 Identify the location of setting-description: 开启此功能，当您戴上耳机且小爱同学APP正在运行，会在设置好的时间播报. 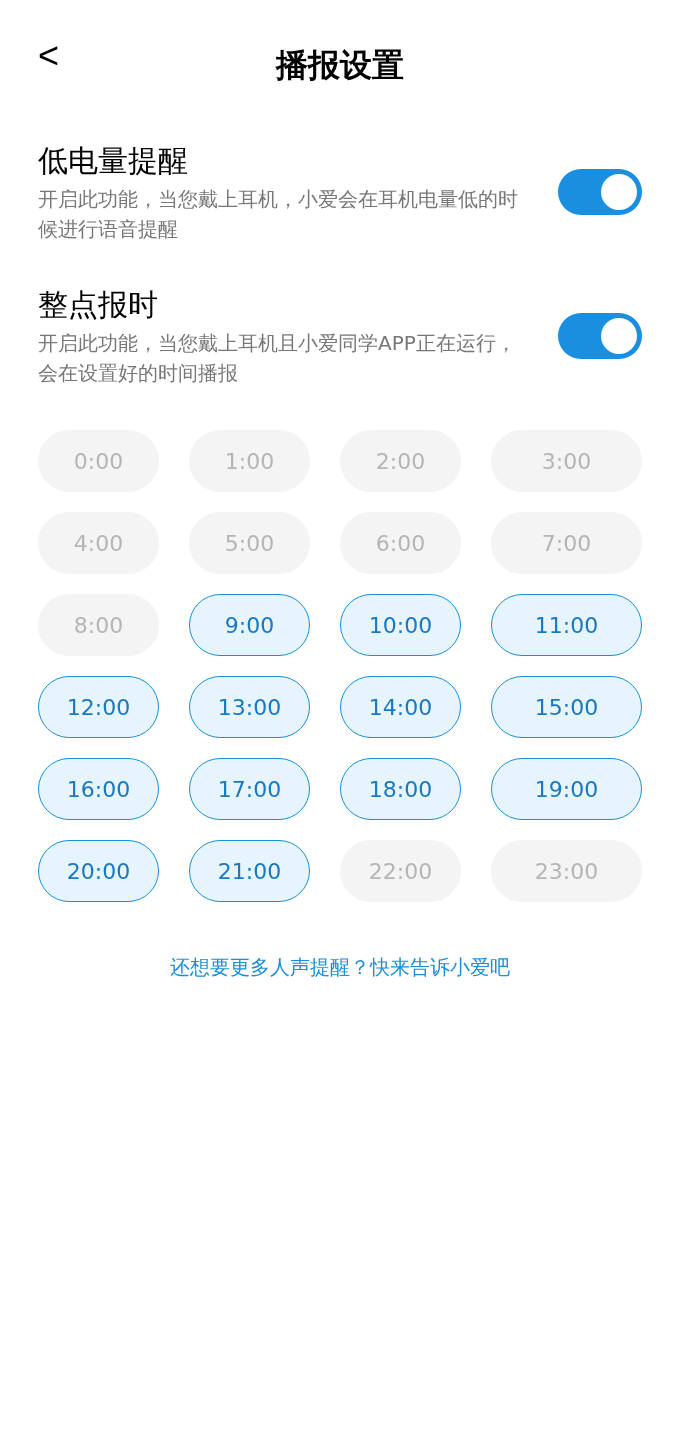
(277, 358).